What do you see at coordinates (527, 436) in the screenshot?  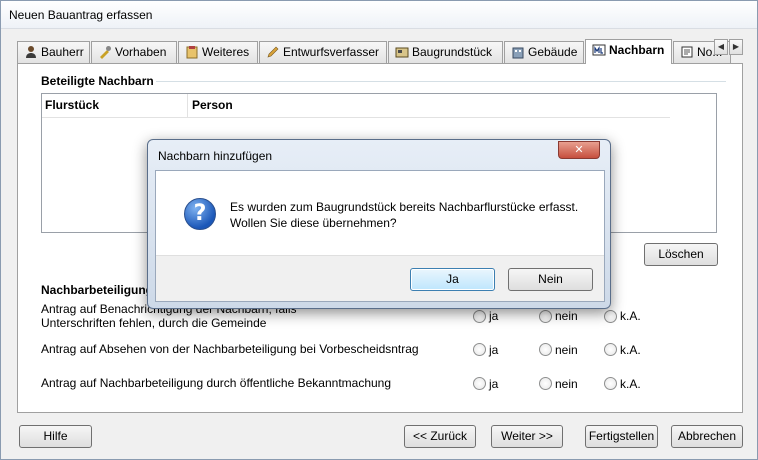 I see `next-button: Weiter >>` at bounding box center [527, 436].